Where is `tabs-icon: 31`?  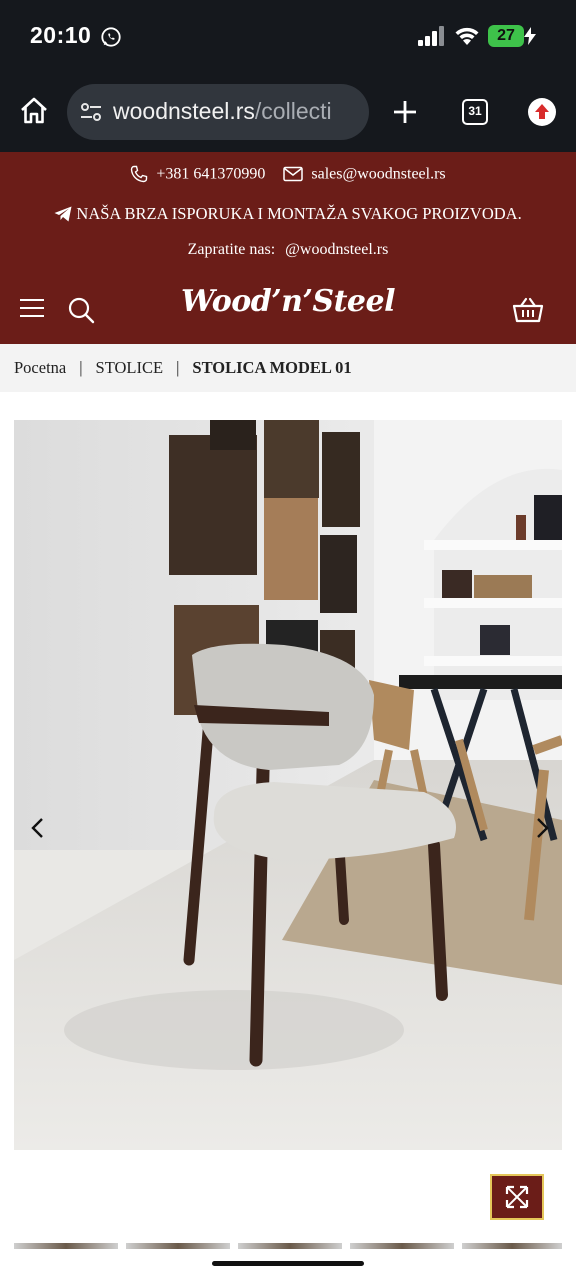
tabs-icon: 31 is located at coordinates (475, 112).